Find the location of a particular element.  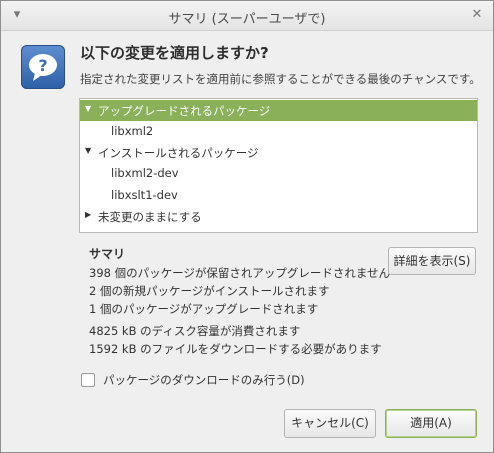

tree-row-package: libxml2-dev is located at coordinates (278, 173).